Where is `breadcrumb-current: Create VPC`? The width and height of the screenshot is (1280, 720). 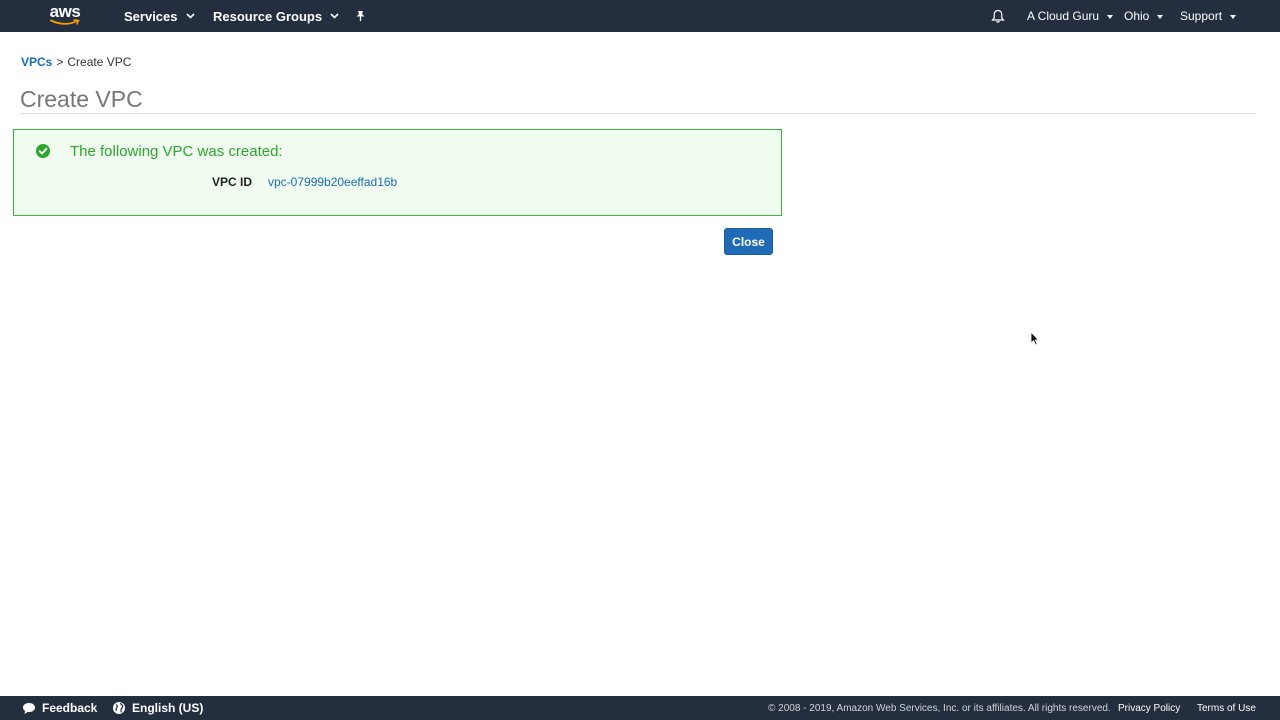
breadcrumb-current: Create VPC is located at coordinates (99, 62).